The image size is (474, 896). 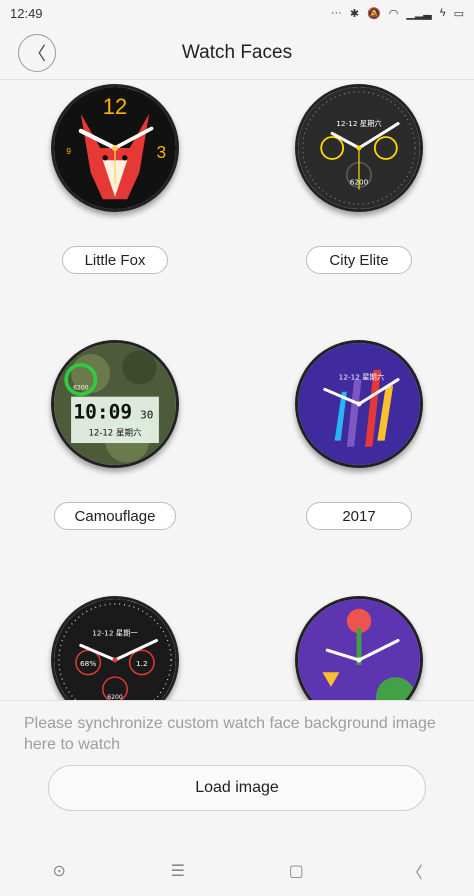 I want to click on battery-icon: ▭, so click(x=458, y=13).